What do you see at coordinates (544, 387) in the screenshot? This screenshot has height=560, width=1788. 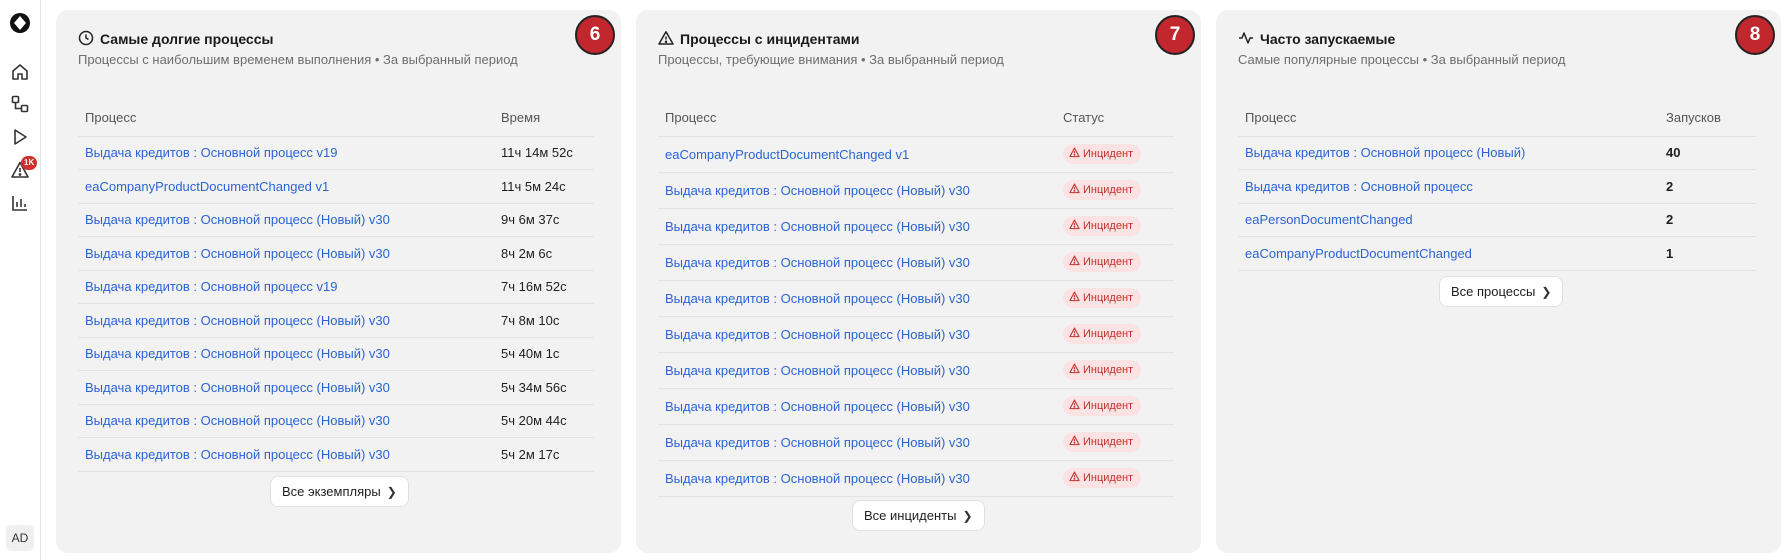 I see `time-cell: 5ч 34м 56с` at bounding box center [544, 387].